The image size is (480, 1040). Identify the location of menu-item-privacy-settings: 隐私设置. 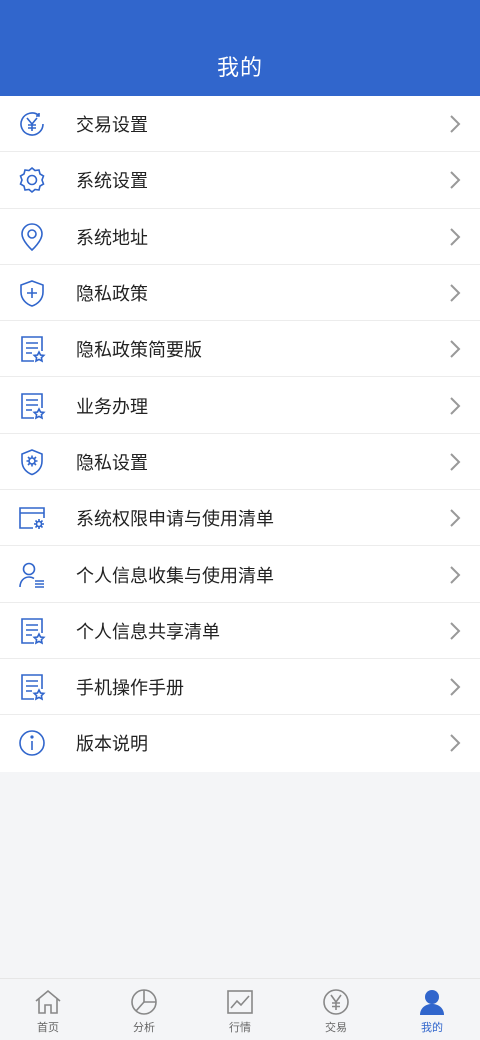
(240, 462).